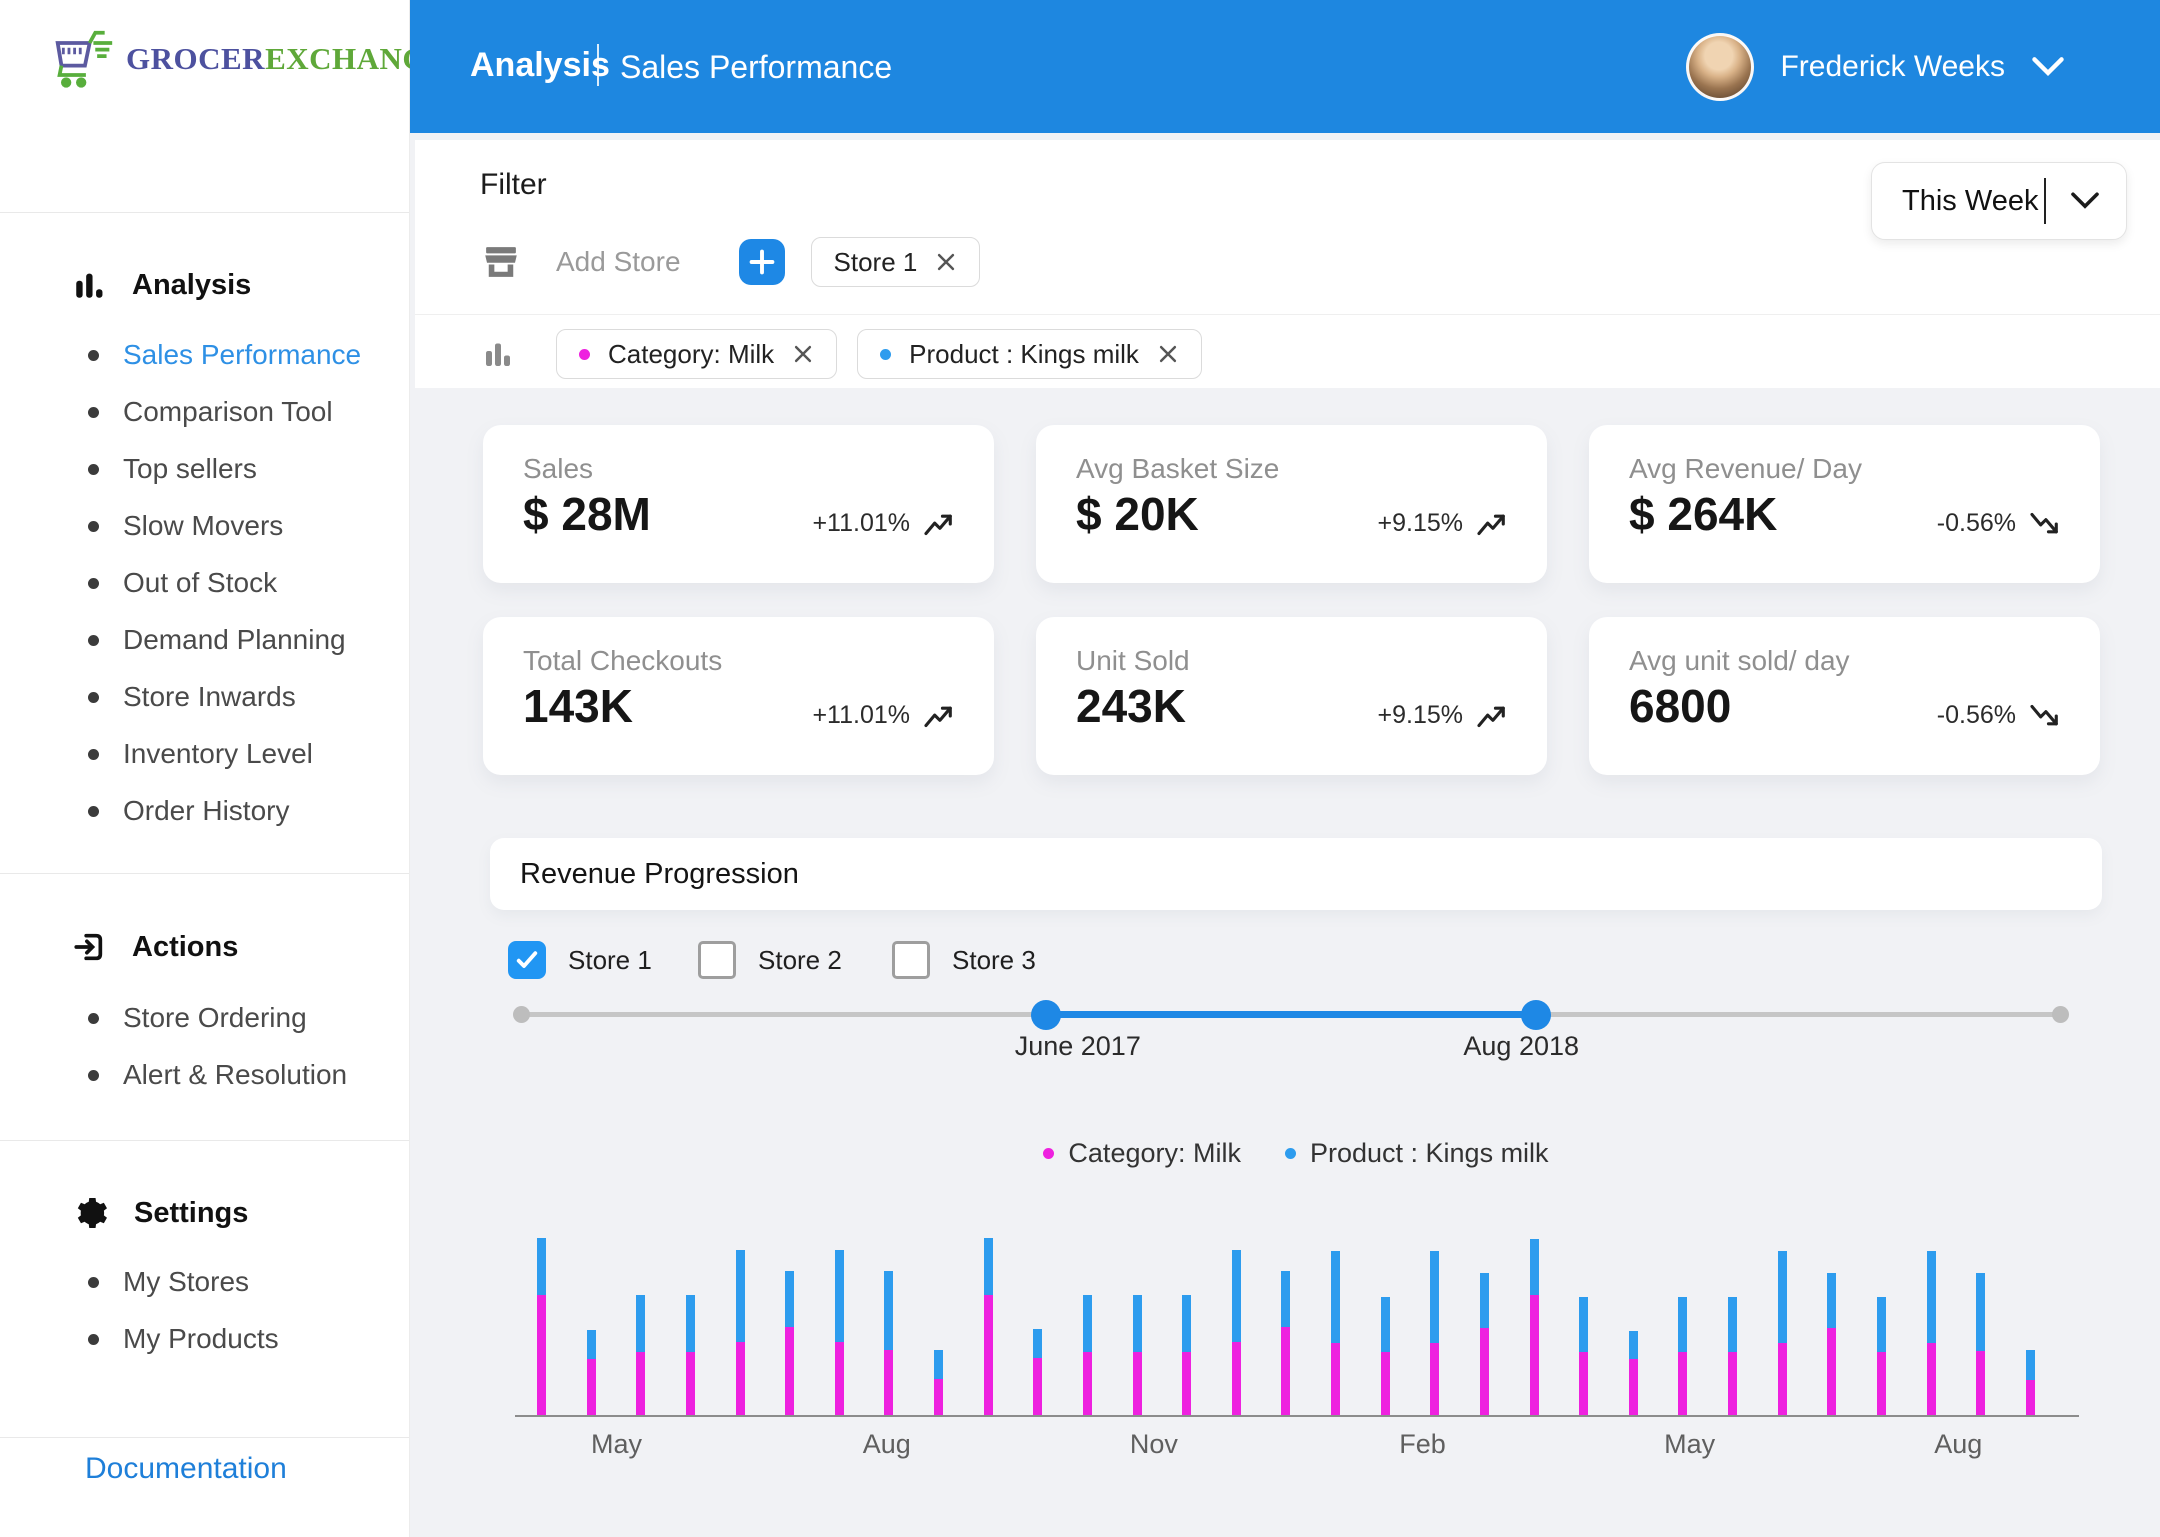  I want to click on period-selected-value: This Week, so click(1970, 200).